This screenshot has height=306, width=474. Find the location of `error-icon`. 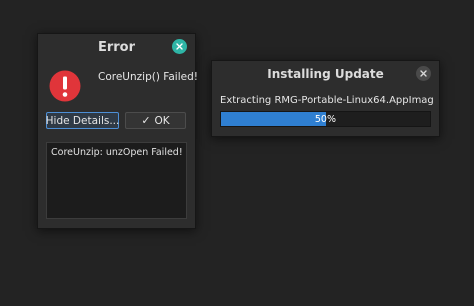

error-icon is located at coordinates (65, 86).